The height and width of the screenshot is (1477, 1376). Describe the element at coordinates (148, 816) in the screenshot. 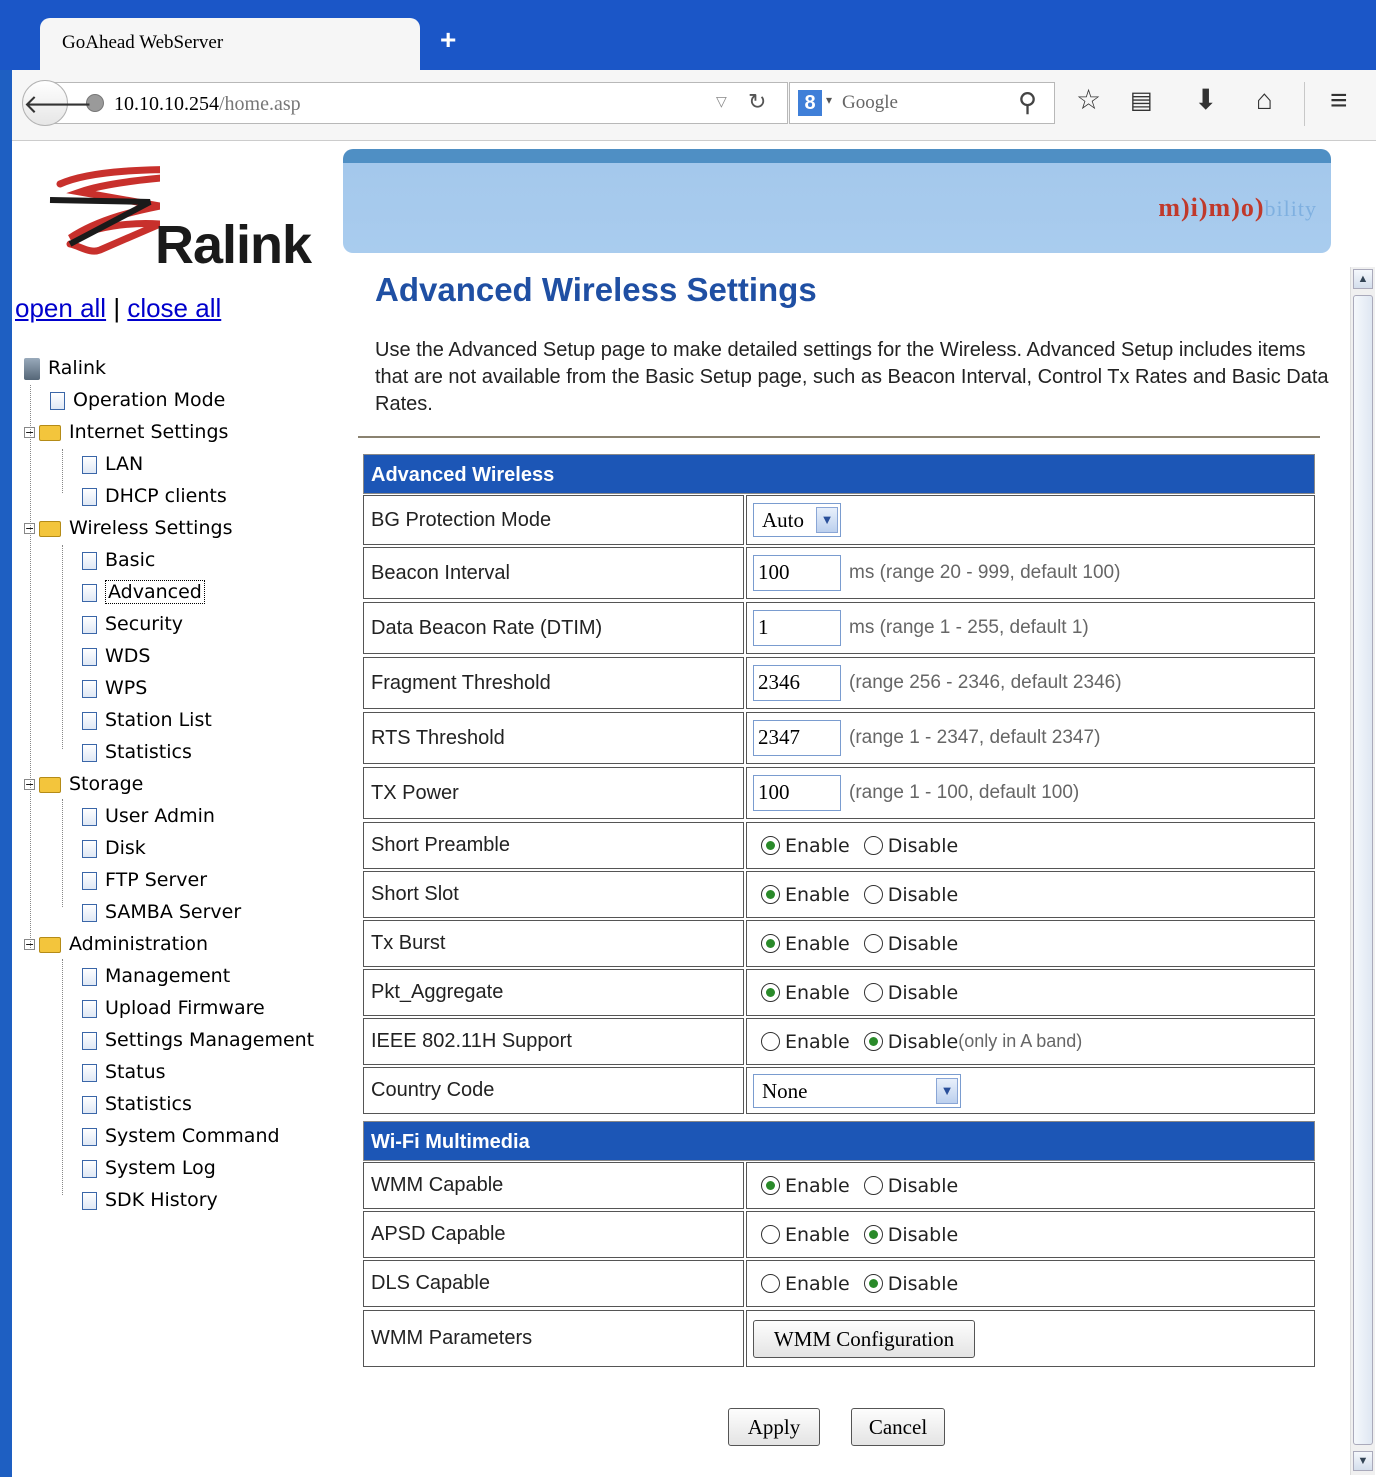

I see `nav-user-admin: User Admin` at that location.